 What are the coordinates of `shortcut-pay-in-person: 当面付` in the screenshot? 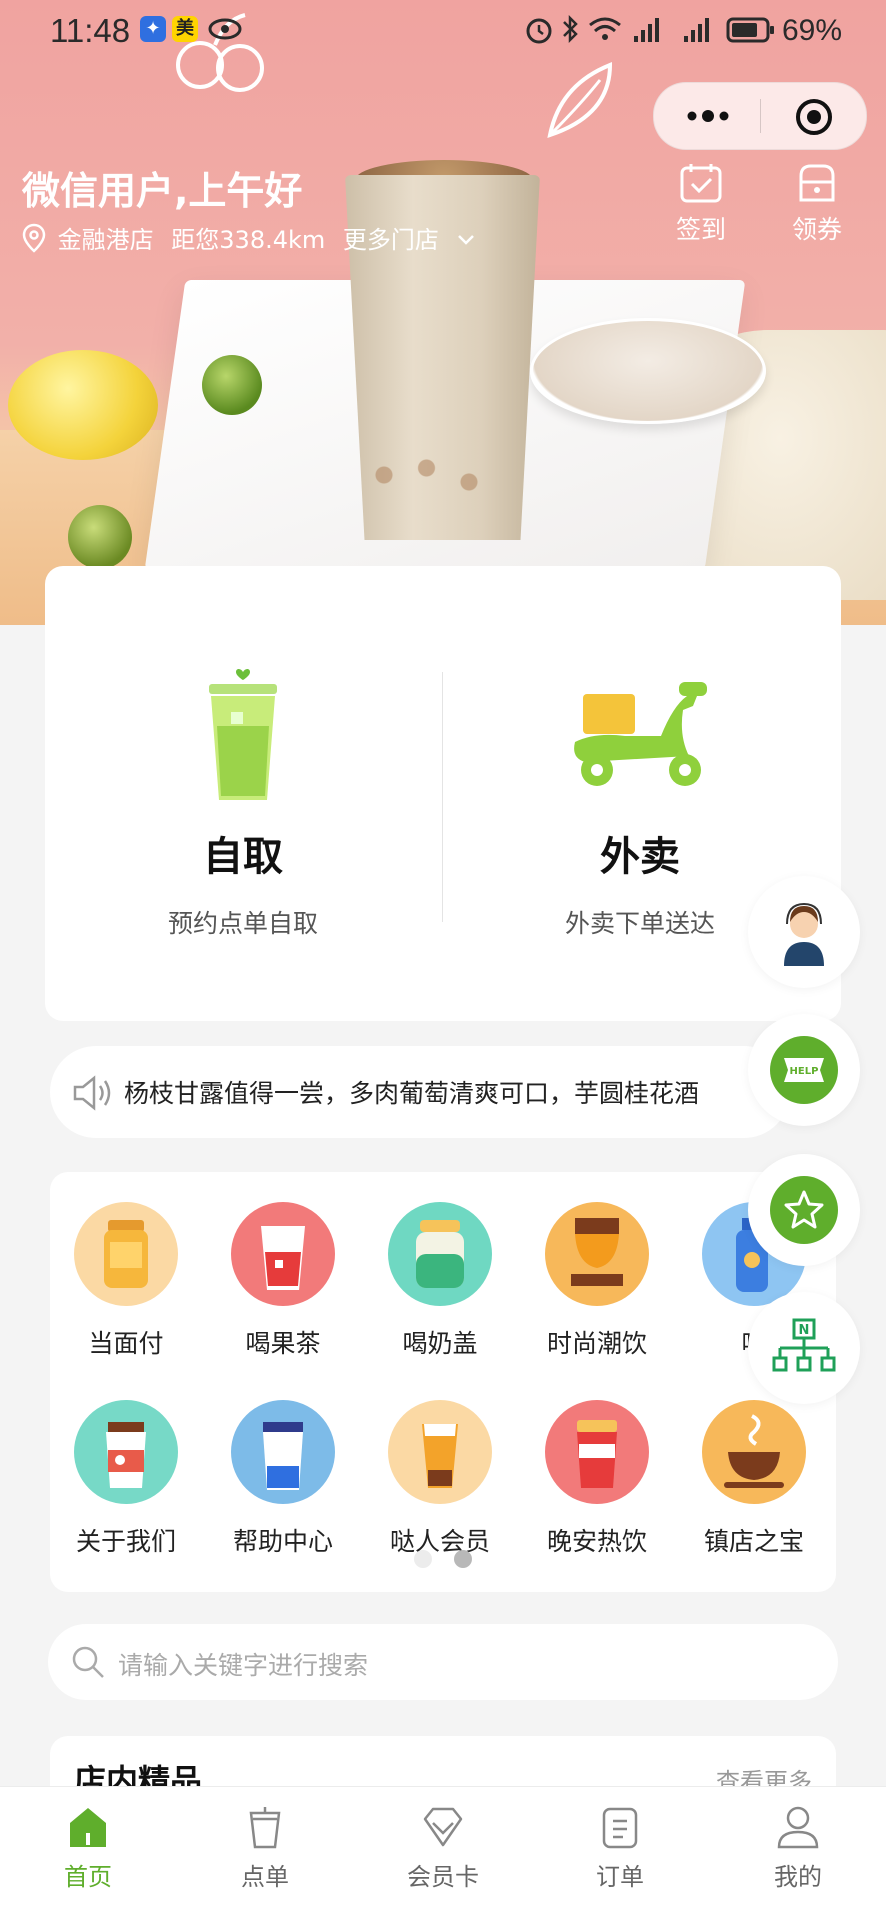 It's located at (126, 1281).